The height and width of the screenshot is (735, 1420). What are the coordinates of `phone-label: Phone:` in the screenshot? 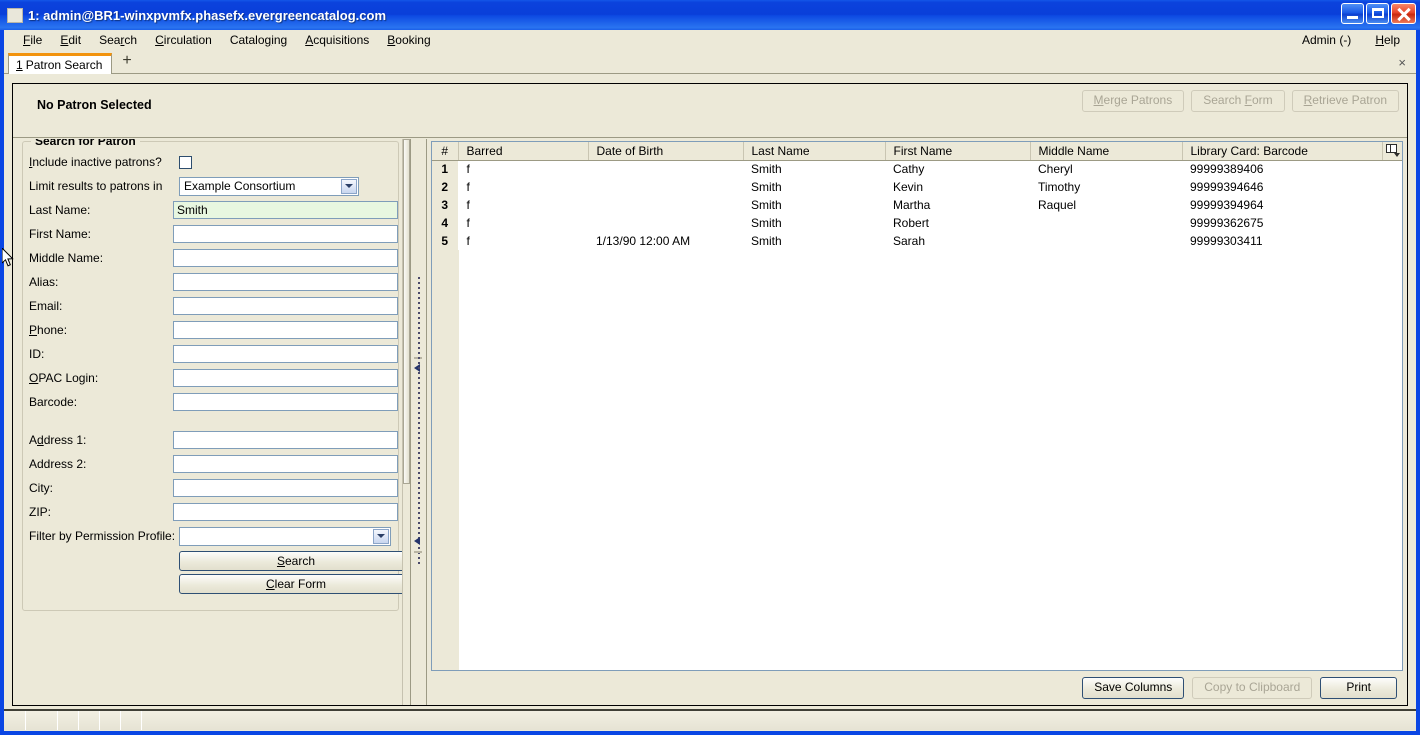 It's located at (48, 330).